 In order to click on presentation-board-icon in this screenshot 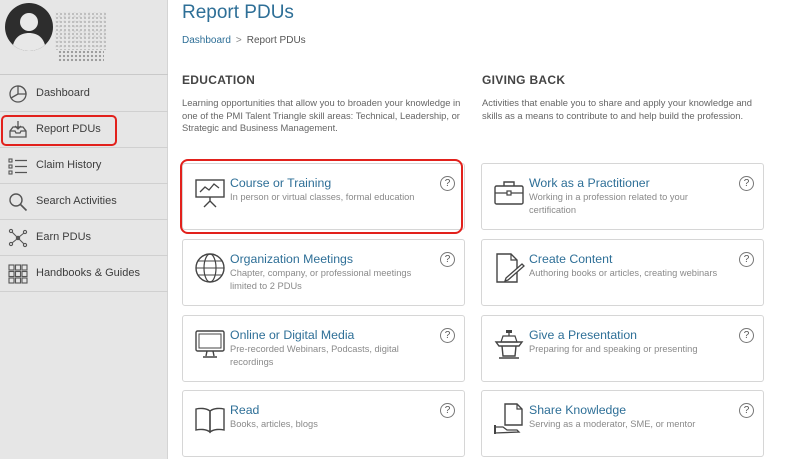, I will do `click(210, 193)`.